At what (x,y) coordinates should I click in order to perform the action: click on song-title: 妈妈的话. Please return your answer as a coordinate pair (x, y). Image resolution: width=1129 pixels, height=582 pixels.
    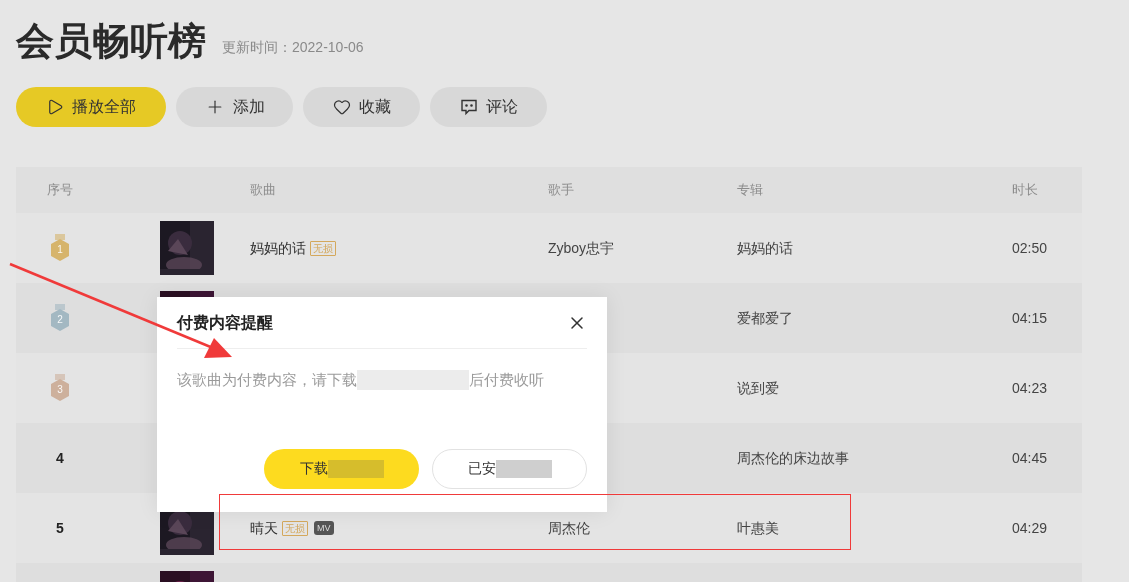
    Looking at the image, I should click on (278, 248).